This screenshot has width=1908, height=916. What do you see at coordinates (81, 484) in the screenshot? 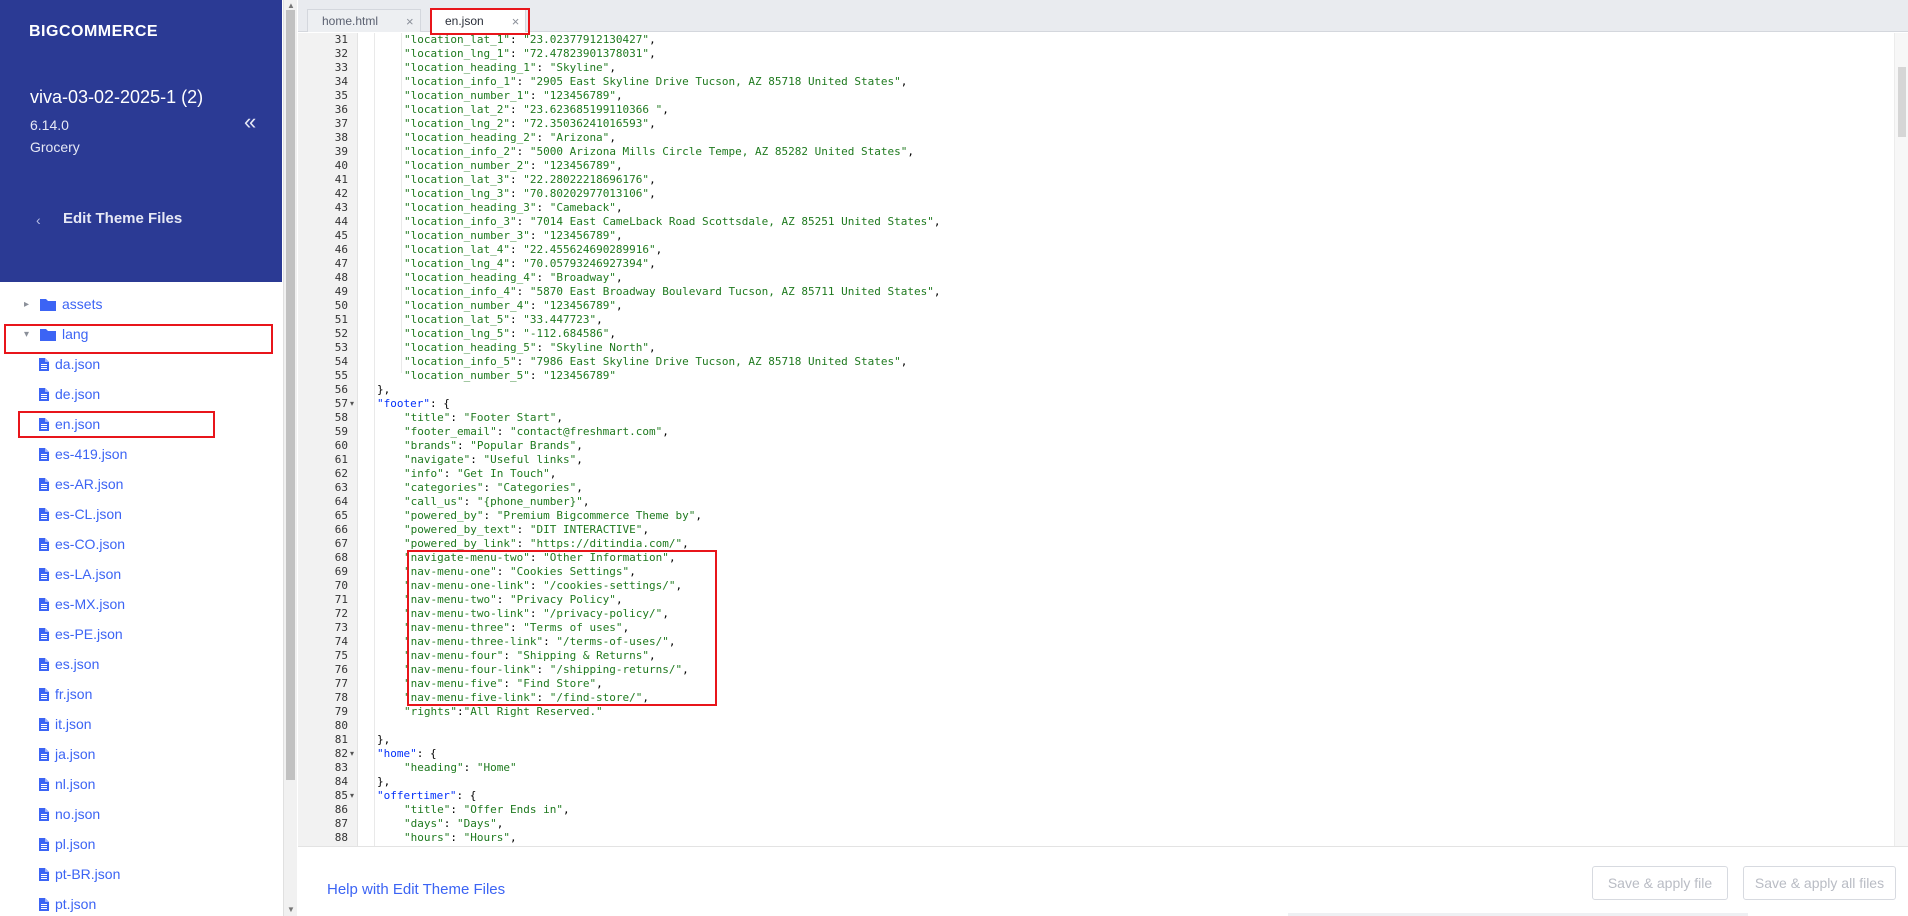
I see `file-es-AR-json: es-AR.json` at bounding box center [81, 484].